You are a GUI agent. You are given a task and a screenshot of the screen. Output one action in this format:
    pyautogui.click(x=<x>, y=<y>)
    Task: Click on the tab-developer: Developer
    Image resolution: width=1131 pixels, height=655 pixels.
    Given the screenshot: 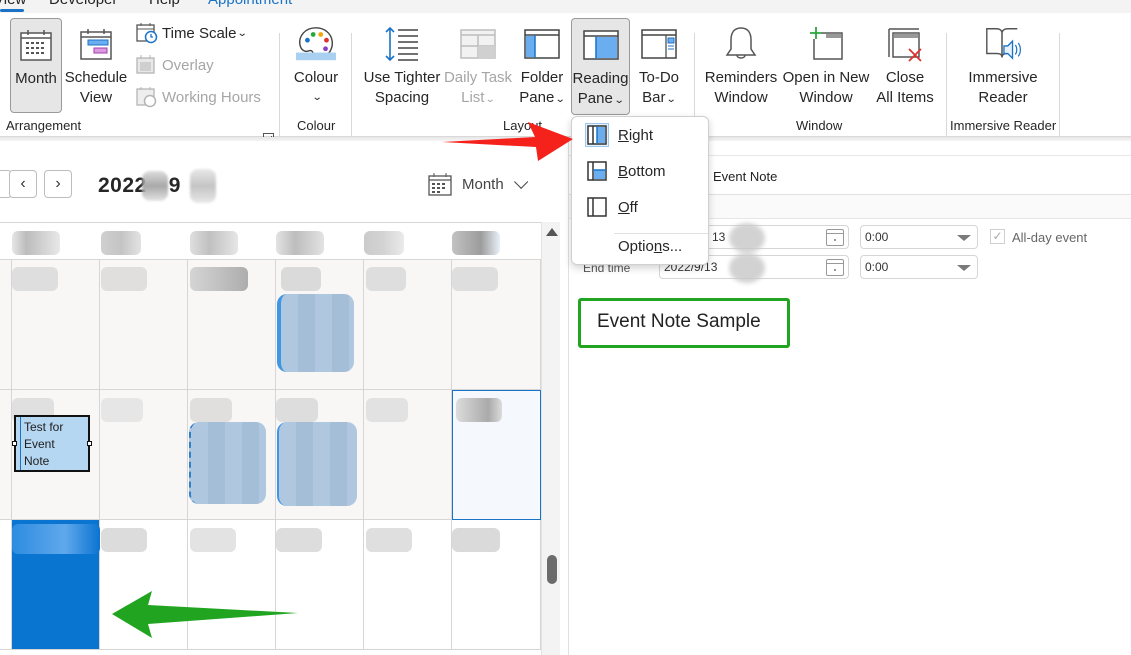 What is the action you would take?
    pyautogui.click(x=83, y=4)
    